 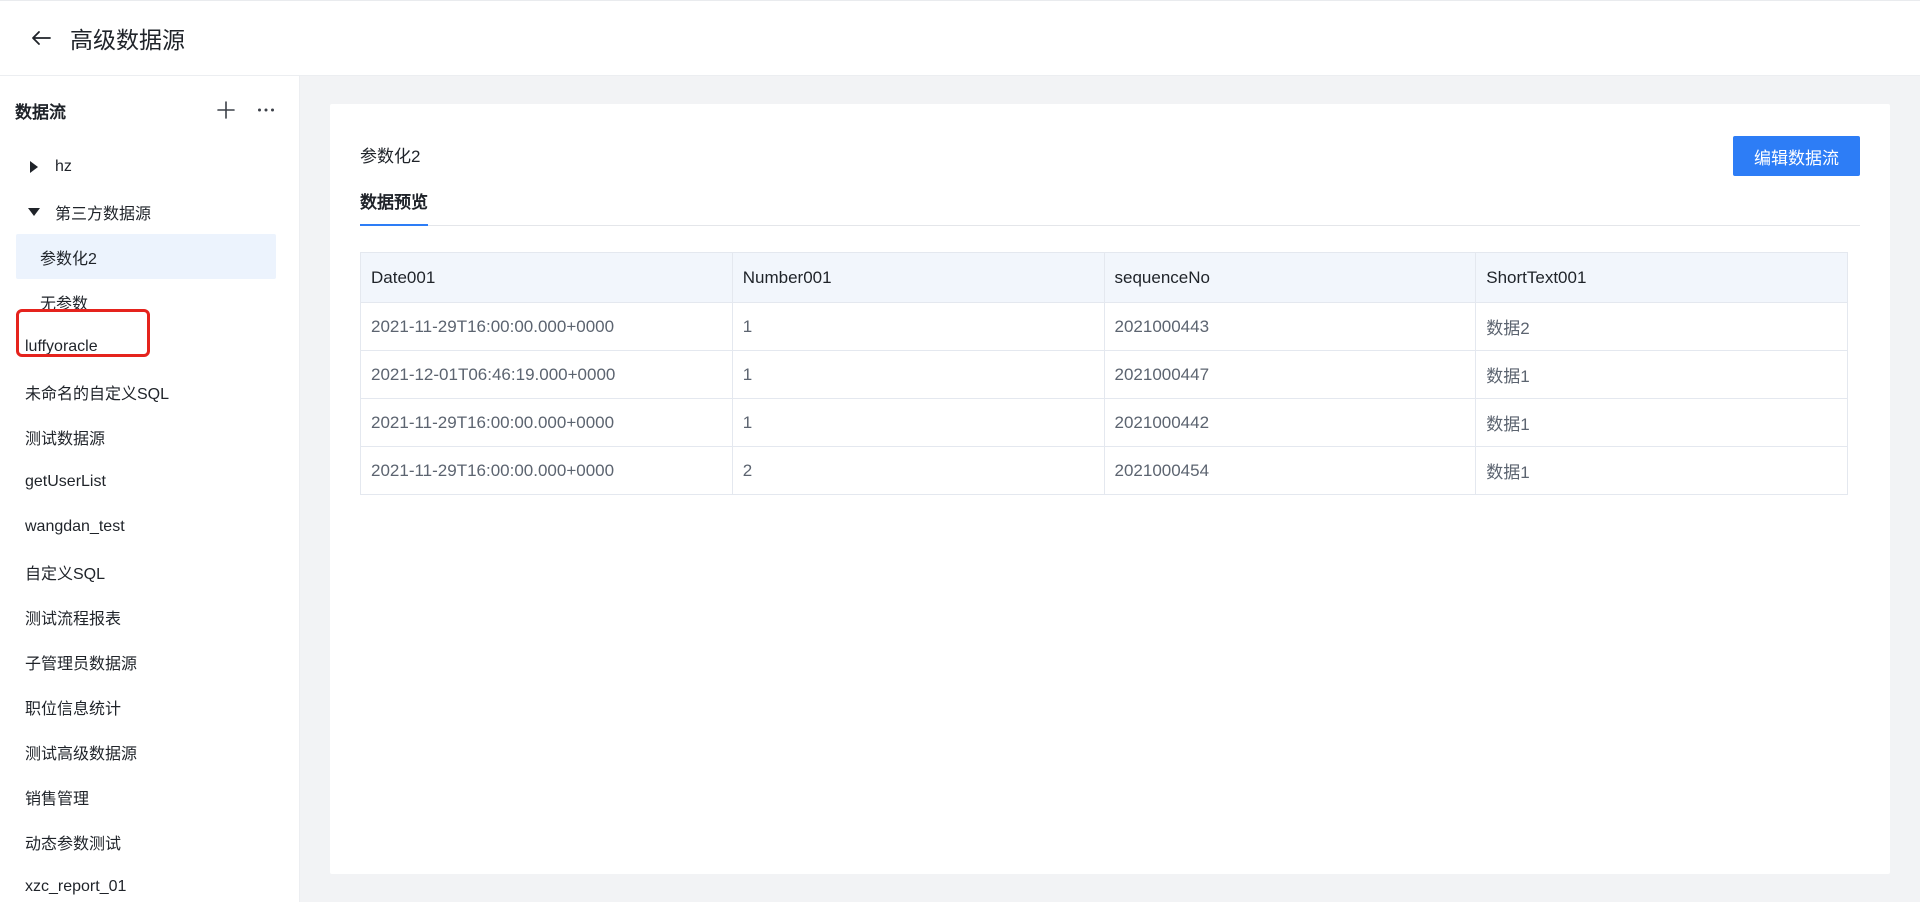 I want to click on tab-bar: 数据预览, so click(x=1110, y=207).